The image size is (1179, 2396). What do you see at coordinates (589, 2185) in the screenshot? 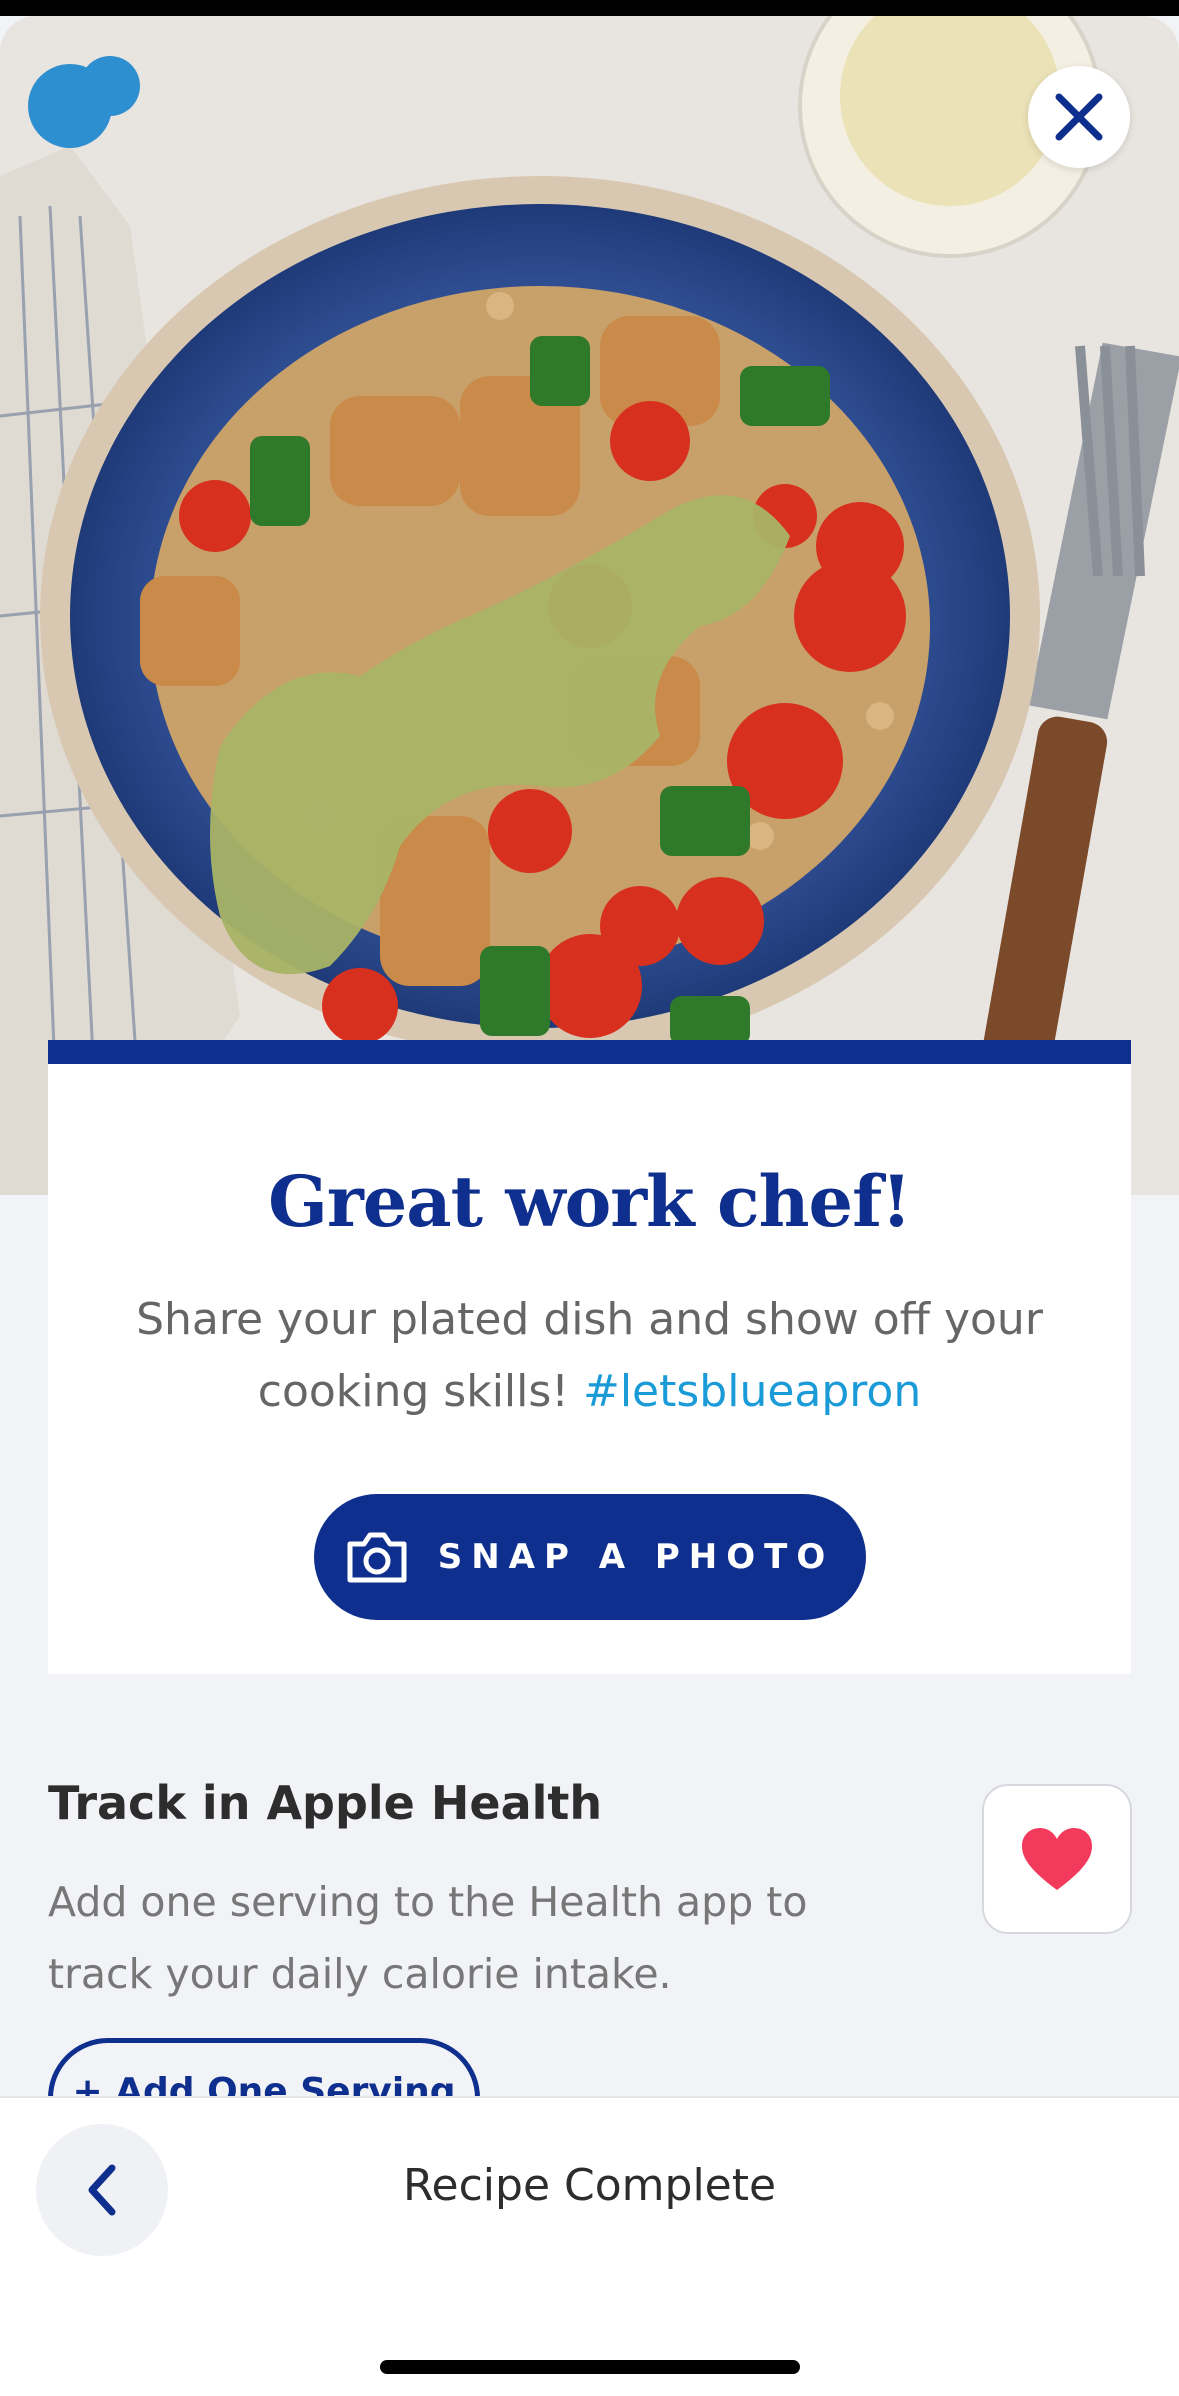
I see `page-title: Recipe Complete` at bounding box center [589, 2185].